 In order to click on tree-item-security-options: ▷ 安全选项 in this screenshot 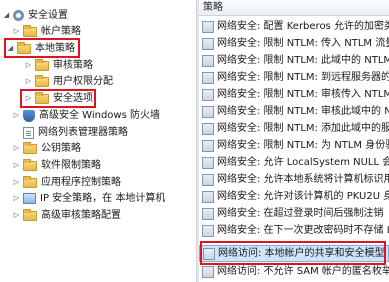, I will do `click(58, 98)`.